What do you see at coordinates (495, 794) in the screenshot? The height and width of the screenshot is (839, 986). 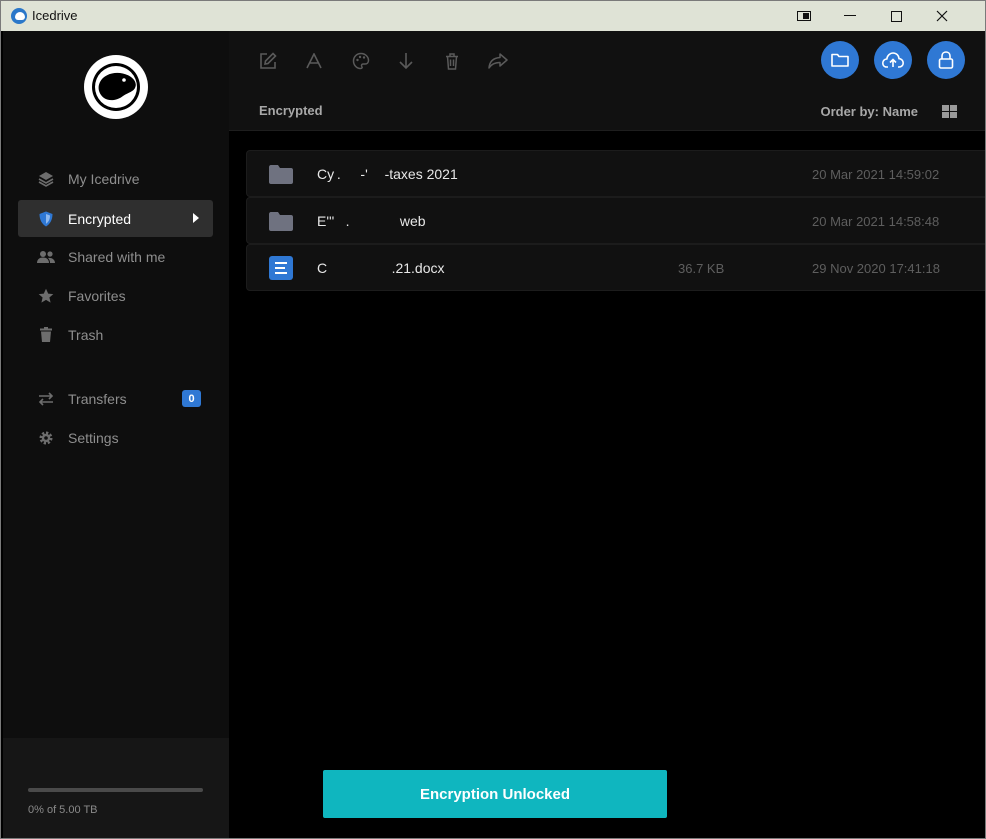 I see `encryption-unlocked-toast: Encryption Unlocked` at bounding box center [495, 794].